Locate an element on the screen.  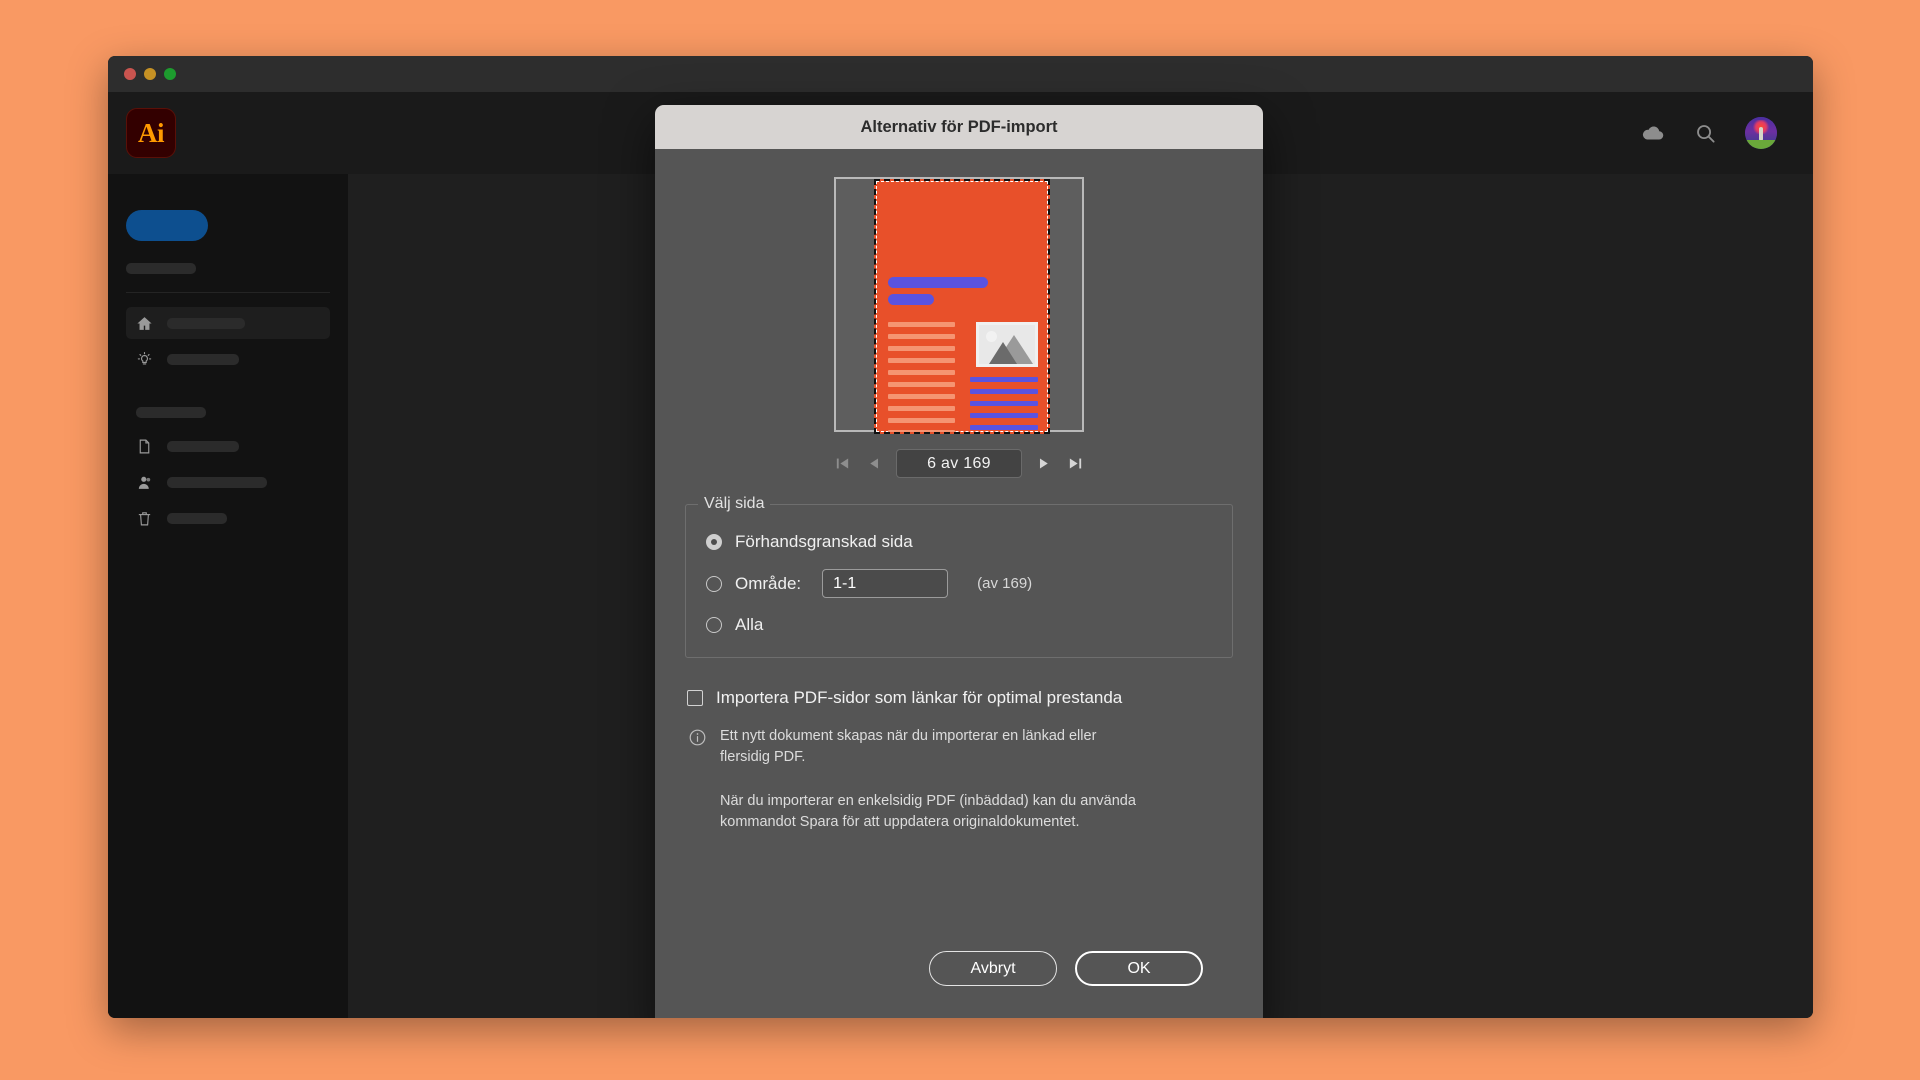
page-navigation: 6 av 169 is located at coordinates (959, 463).